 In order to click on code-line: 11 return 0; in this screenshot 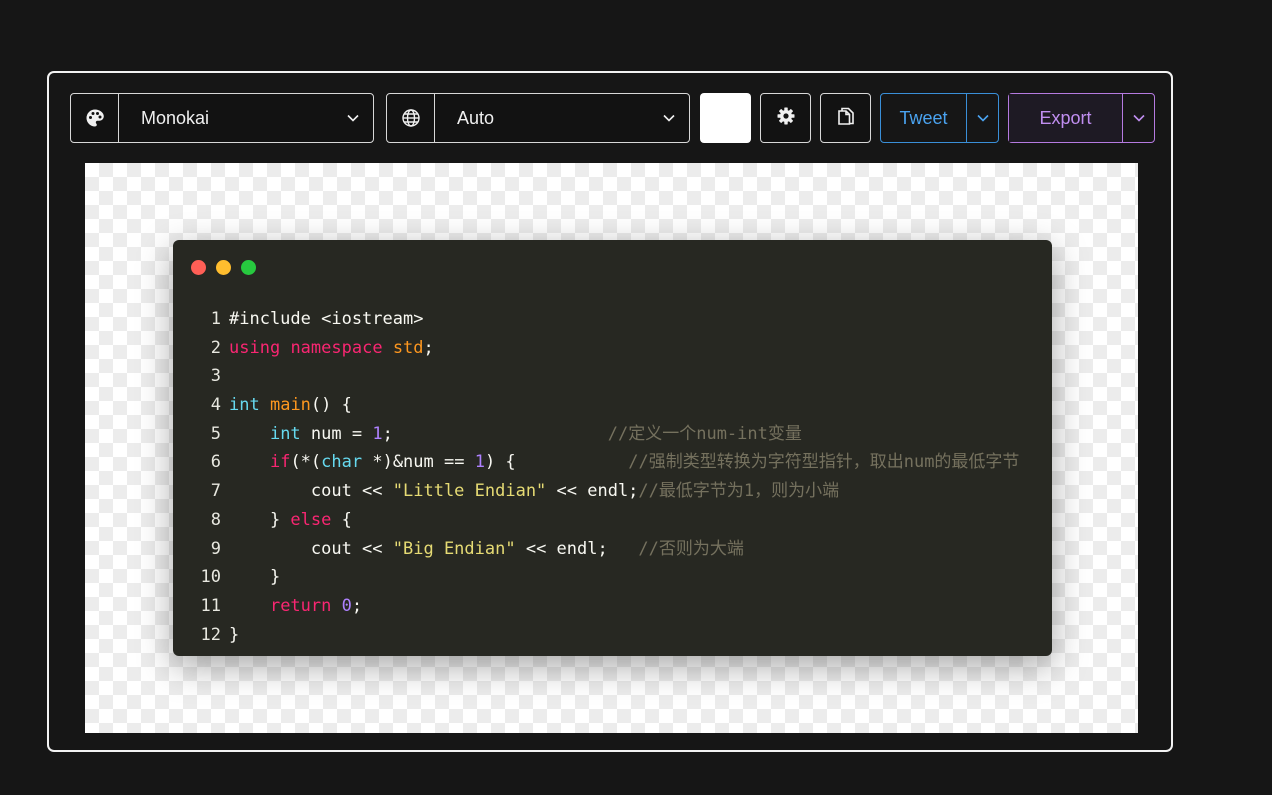, I will do `click(606, 606)`.